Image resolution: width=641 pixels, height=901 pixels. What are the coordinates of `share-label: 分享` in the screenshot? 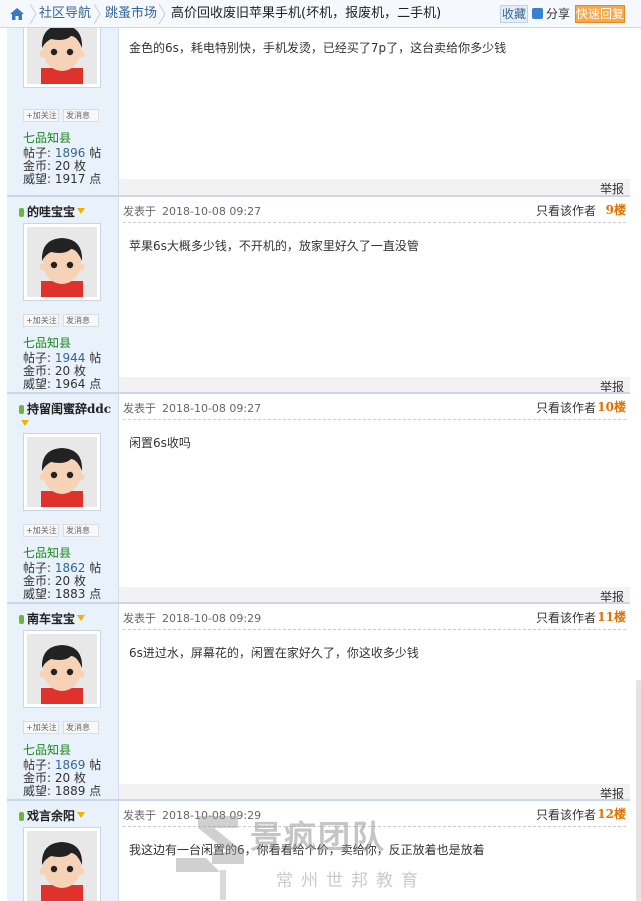 It's located at (558, 14).